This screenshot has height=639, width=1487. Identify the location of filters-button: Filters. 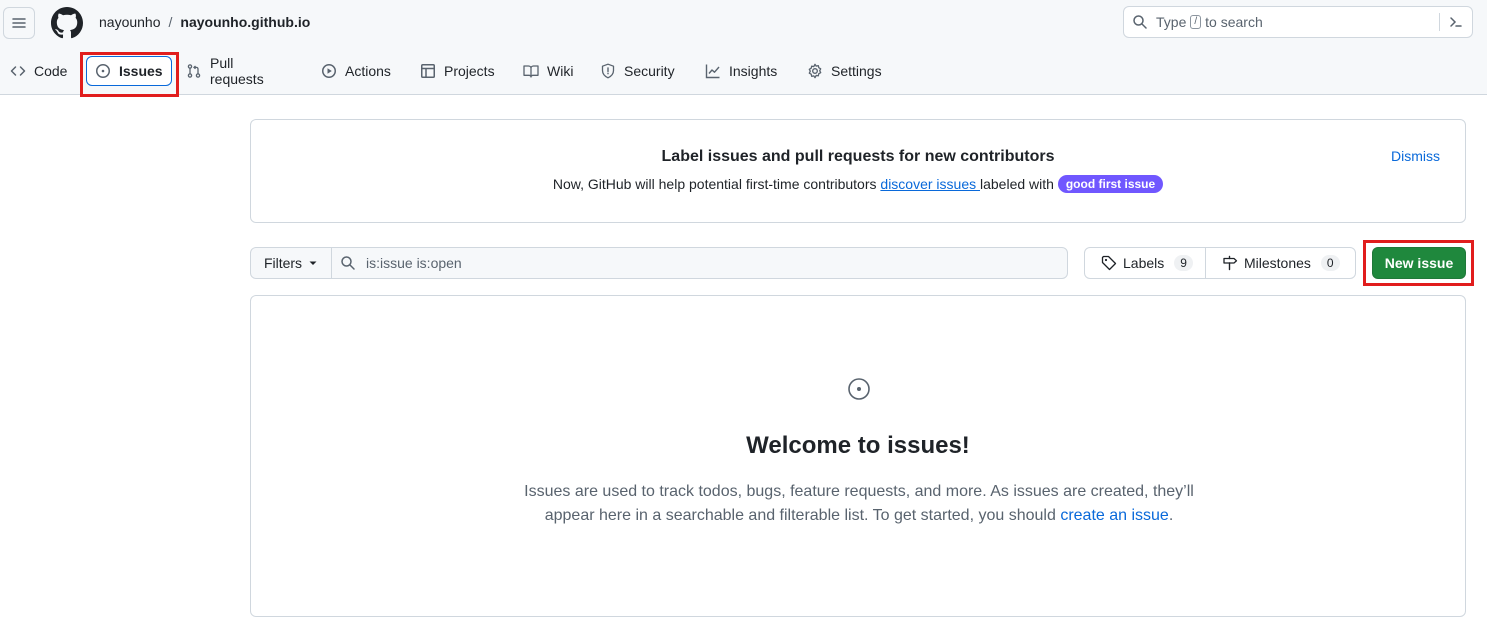
(291, 263).